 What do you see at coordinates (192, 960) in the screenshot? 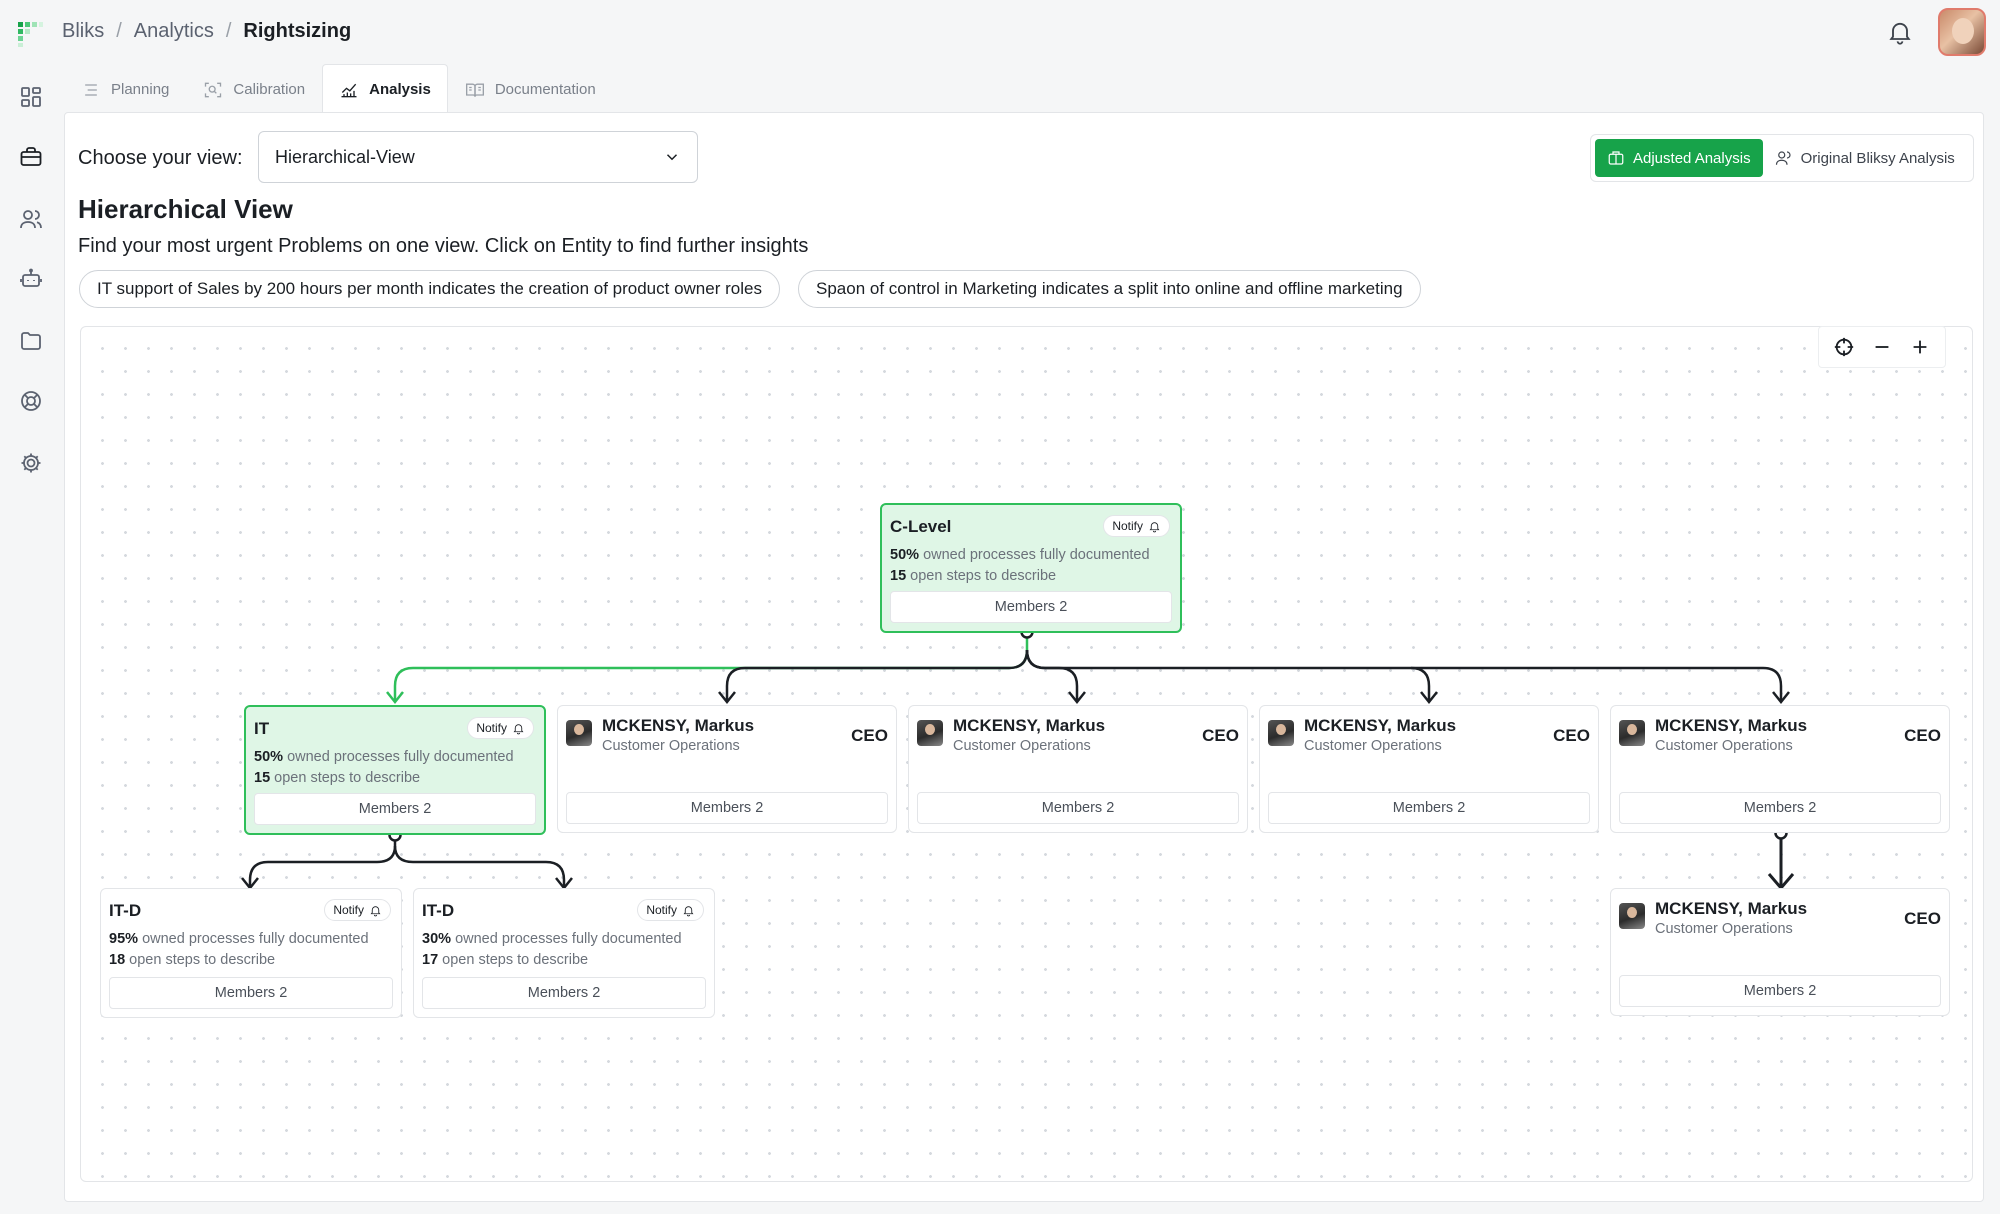
I see `node-steps-stat: 18 open steps to describe` at bounding box center [192, 960].